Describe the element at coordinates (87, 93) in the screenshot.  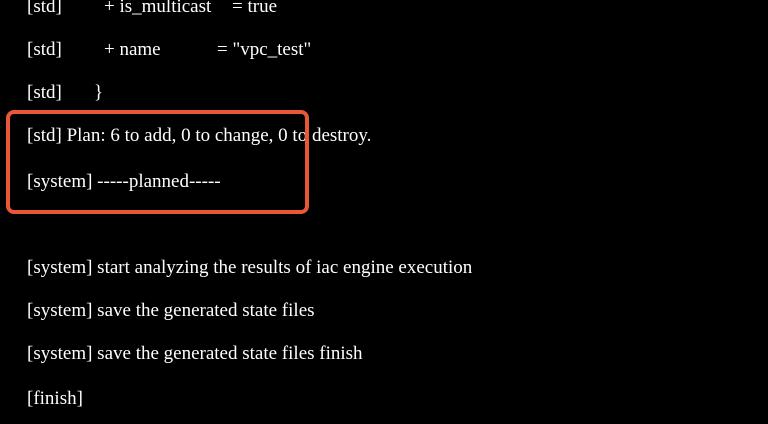
I see `log-line: [std] }` at that location.